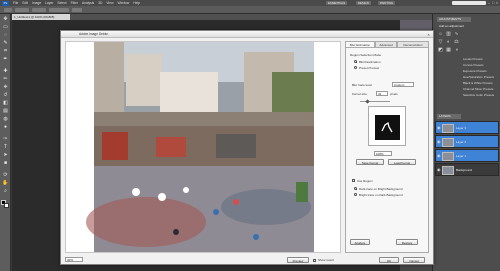 The width and height of the screenshot is (500, 271). What do you see at coordinates (5, 35) in the screenshot?
I see `lasso-tool-icon: ◌` at bounding box center [5, 35].